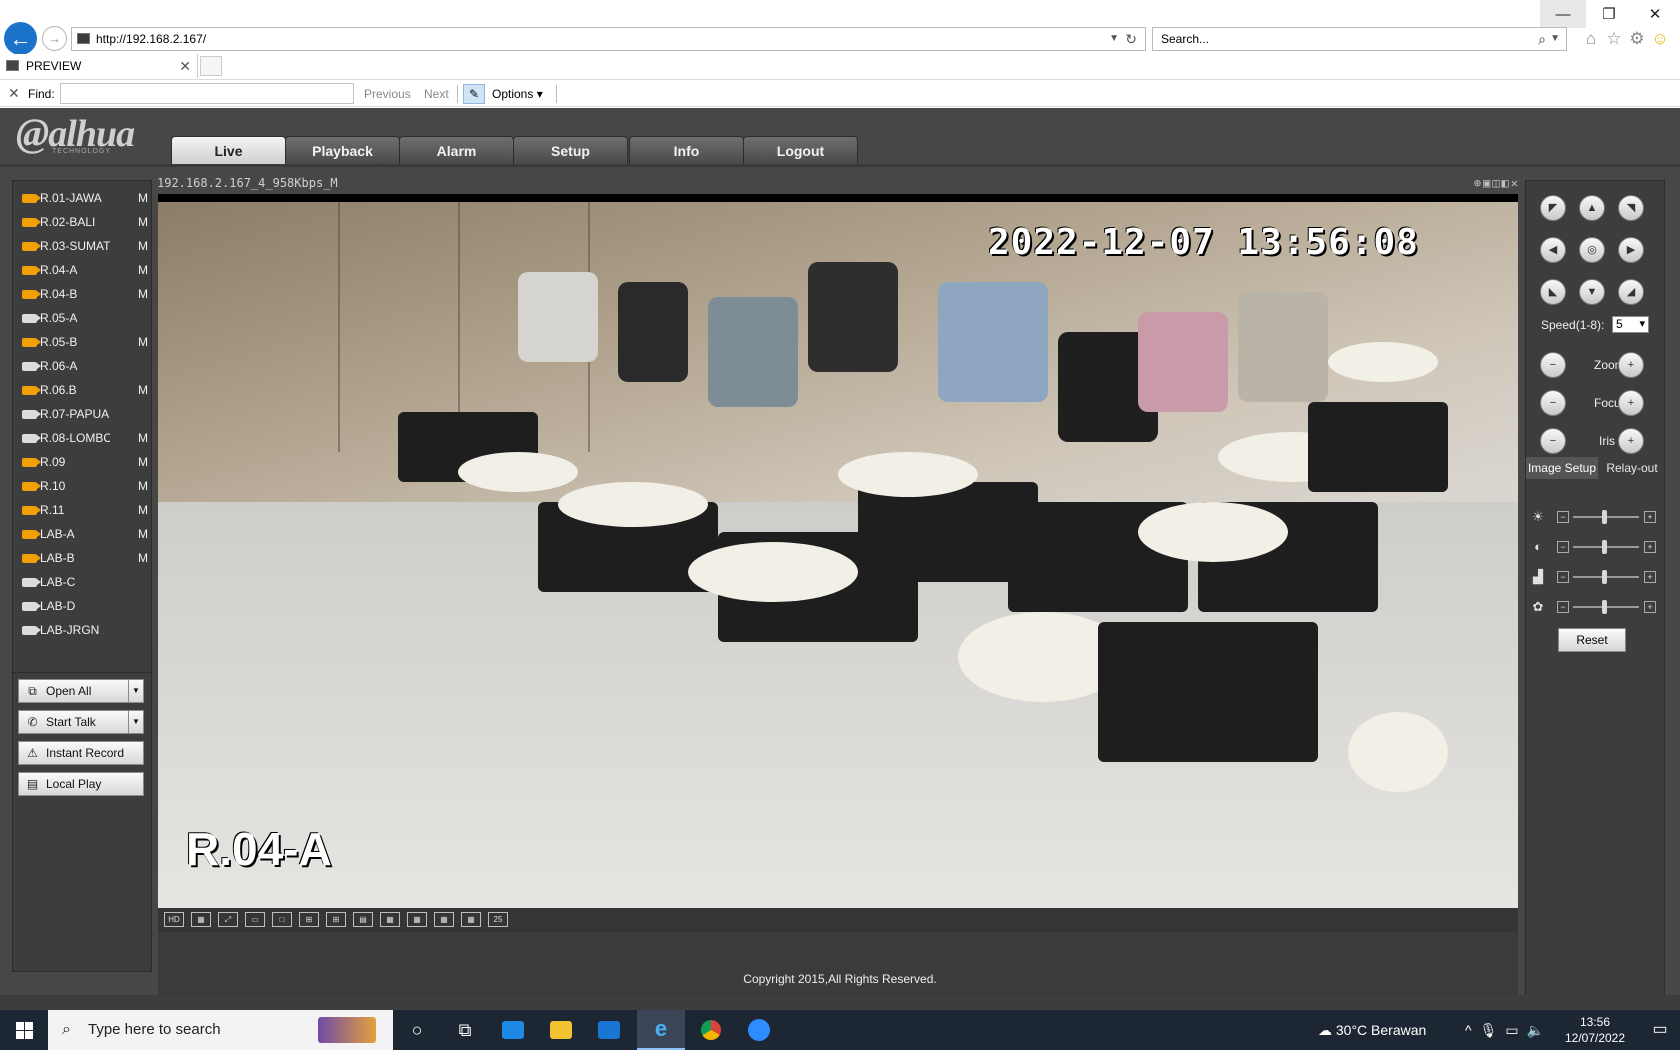 Image resolution: width=1680 pixels, height=1050 pixels. I want to click on chrome-icon, so click(711, 1030).